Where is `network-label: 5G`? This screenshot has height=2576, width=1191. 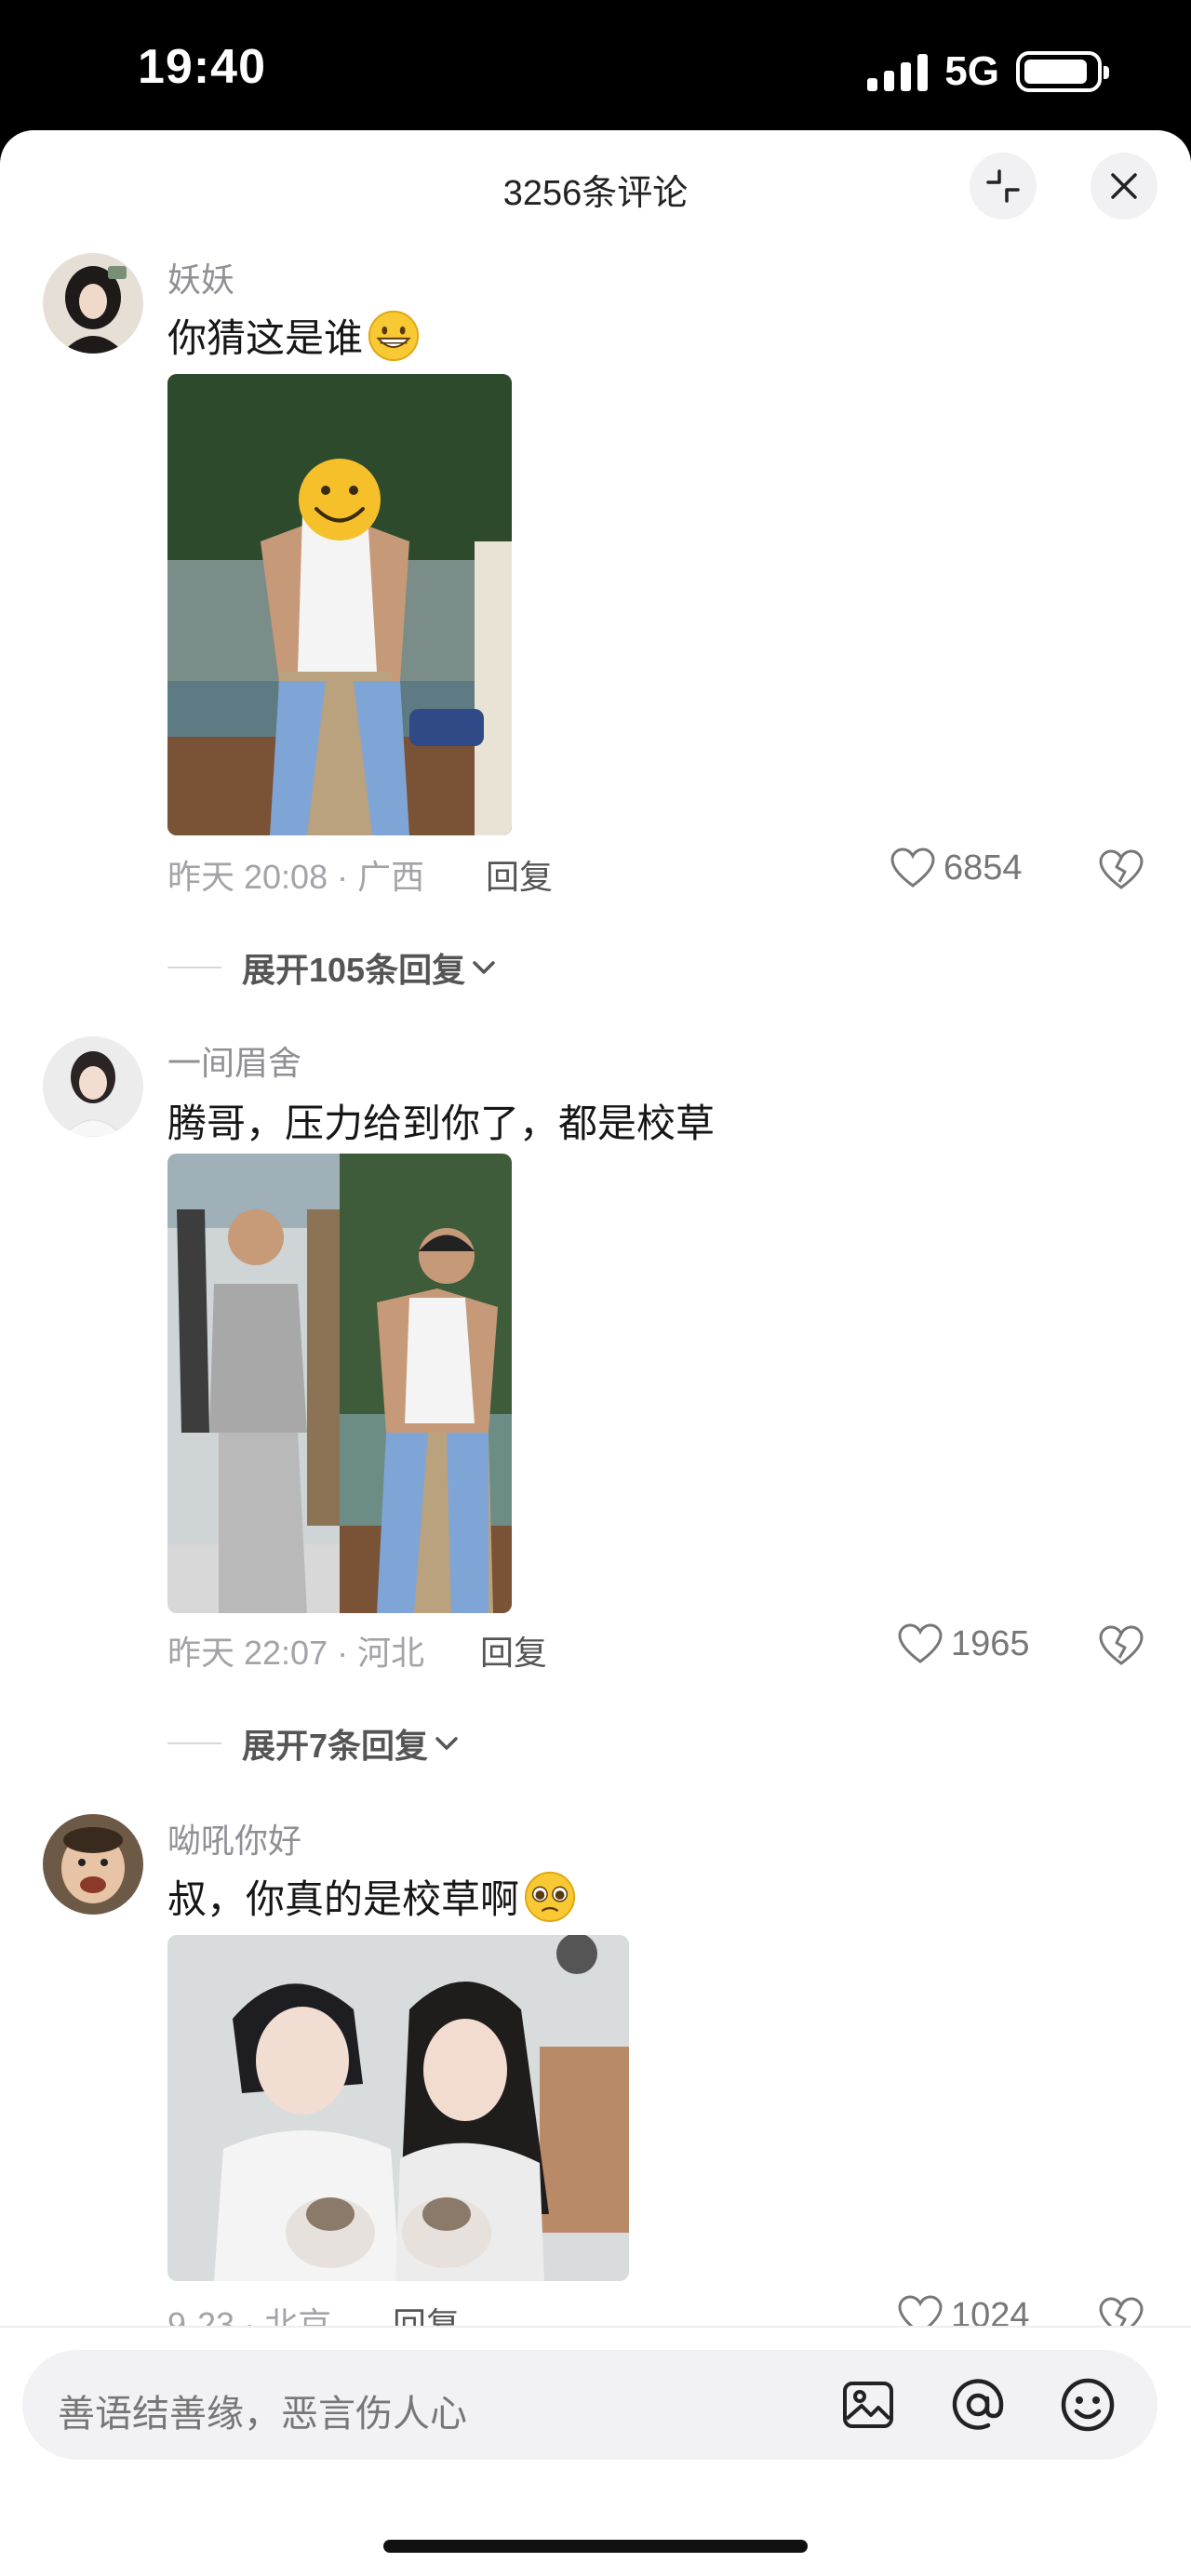
network-label: 5G is located at coordinates (971, 71).